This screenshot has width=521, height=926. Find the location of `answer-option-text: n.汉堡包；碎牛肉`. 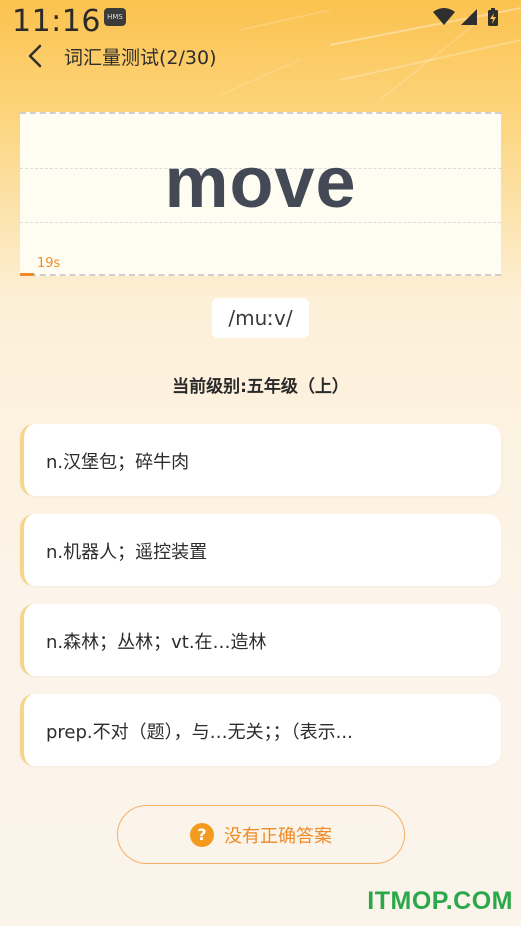

answer-option-text: n.汉堡包；碎牛肉 is located at coordinates (118, 462).